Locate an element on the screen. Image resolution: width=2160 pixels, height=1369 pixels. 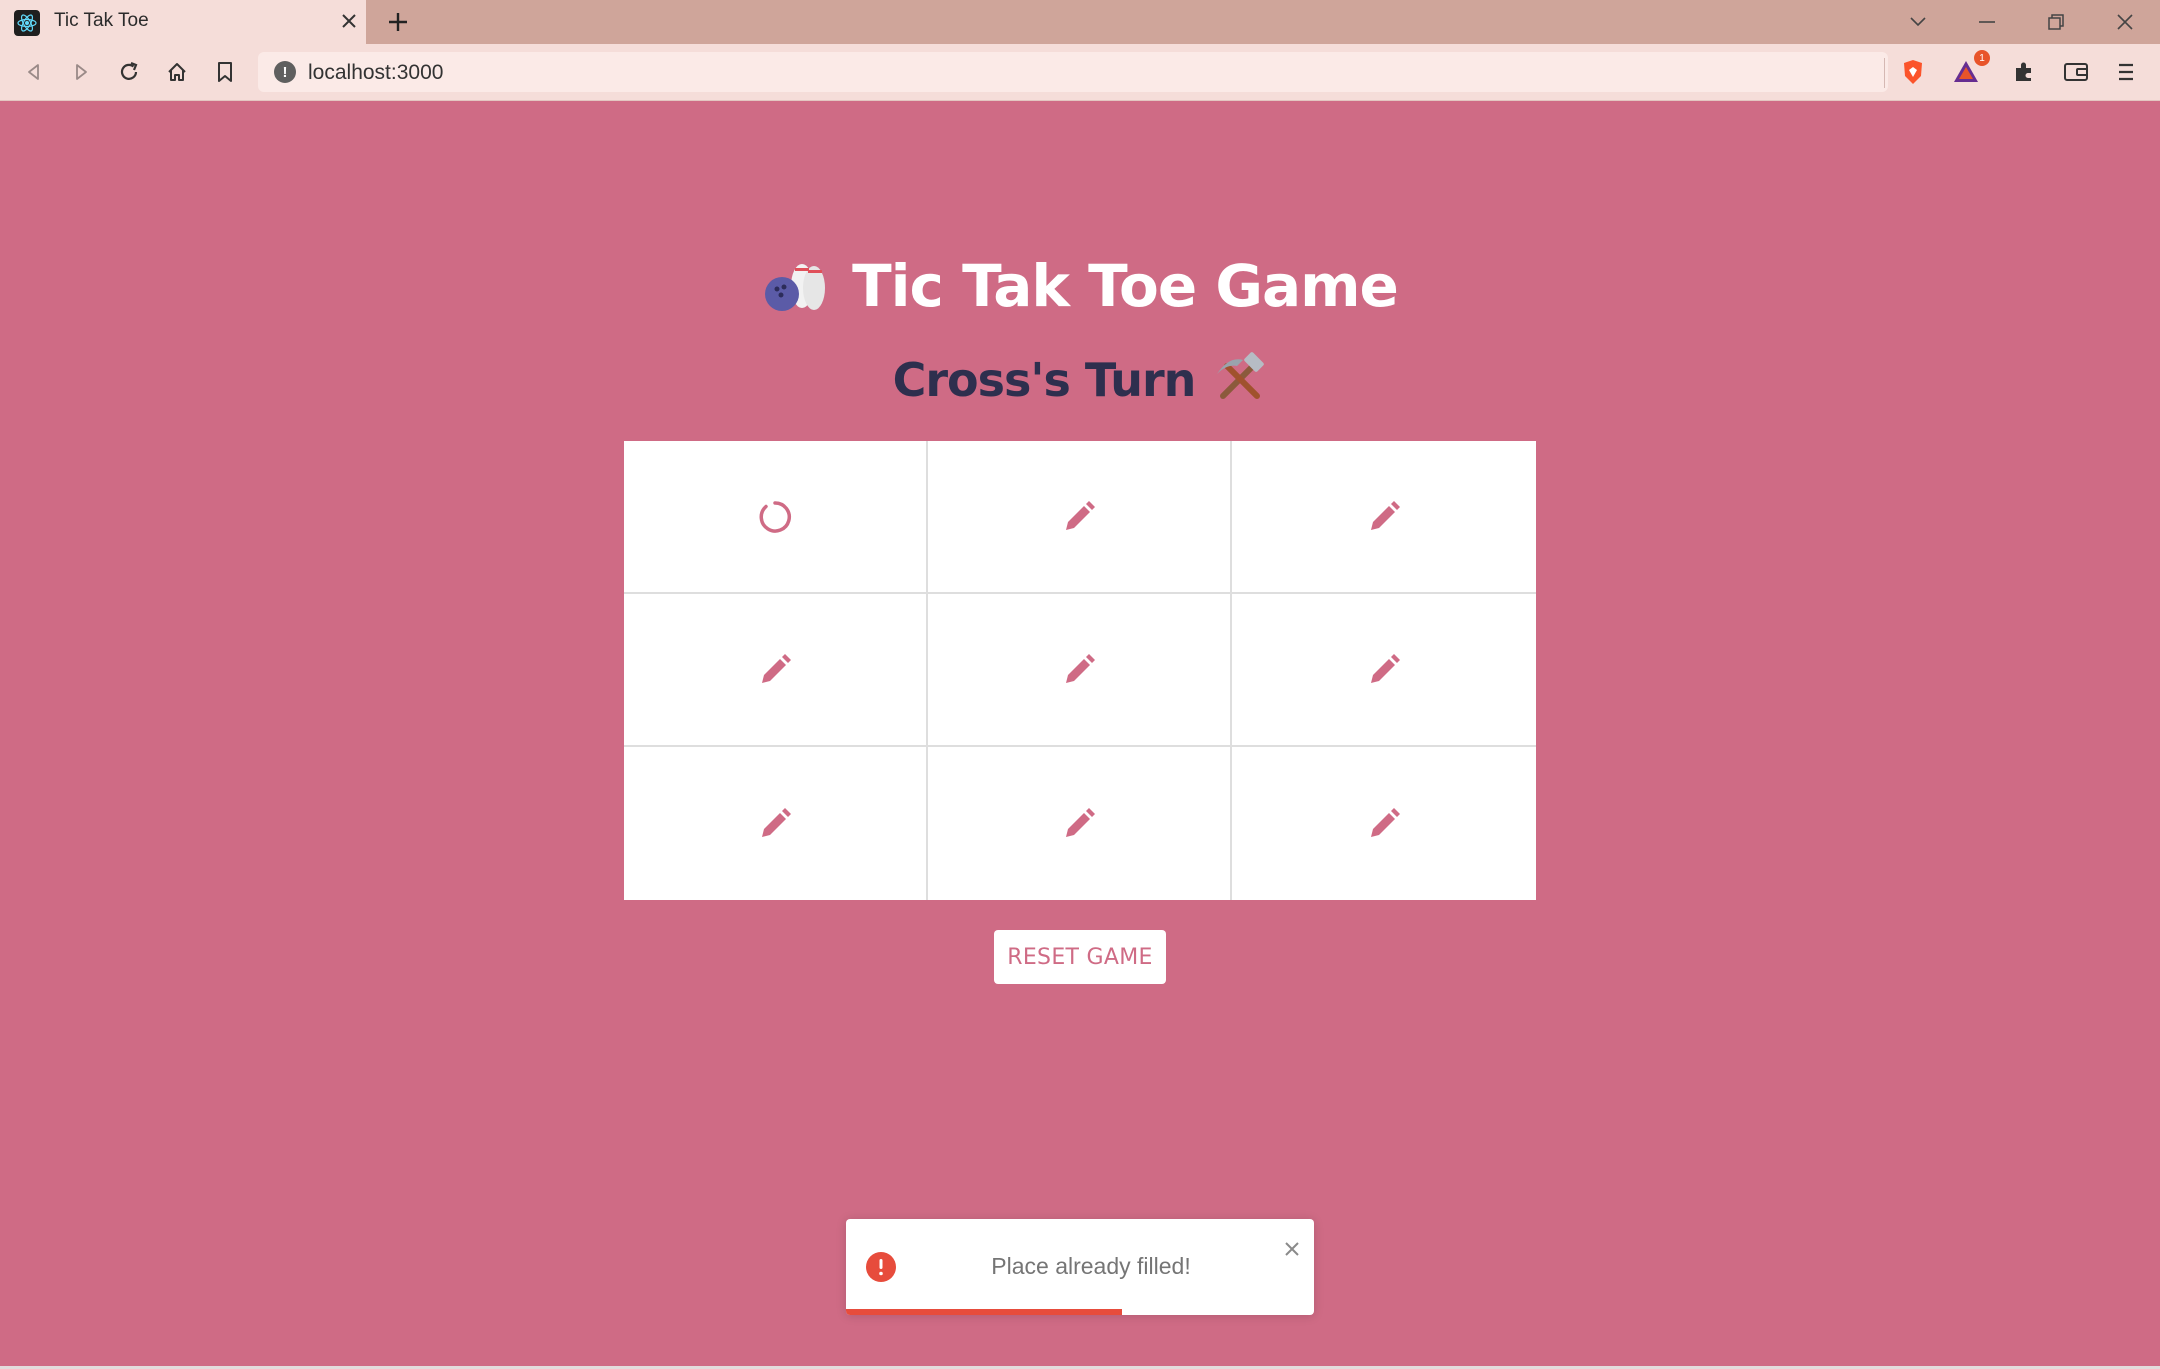
turn-text: Cross's Turn is located at coordinates (1044, 380).